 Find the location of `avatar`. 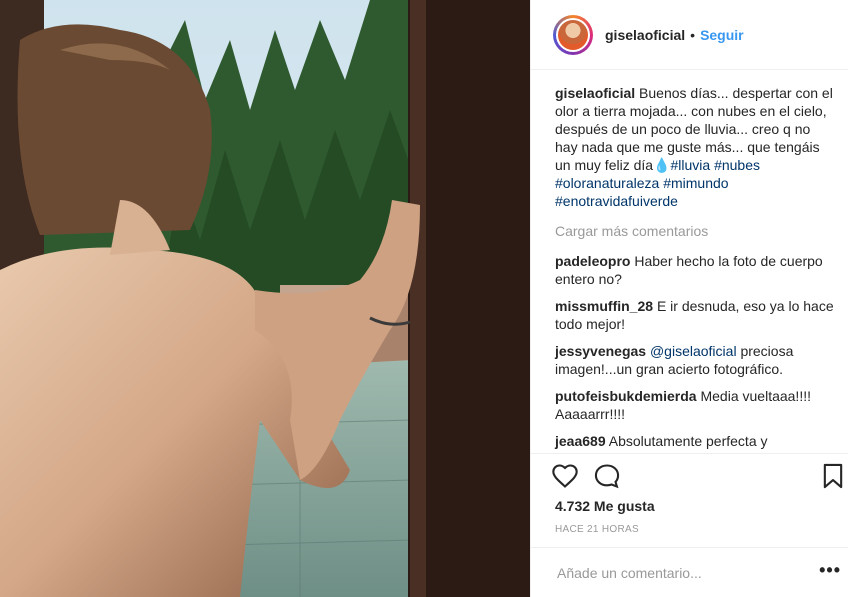

avatar is located at coordinates (573, 34).